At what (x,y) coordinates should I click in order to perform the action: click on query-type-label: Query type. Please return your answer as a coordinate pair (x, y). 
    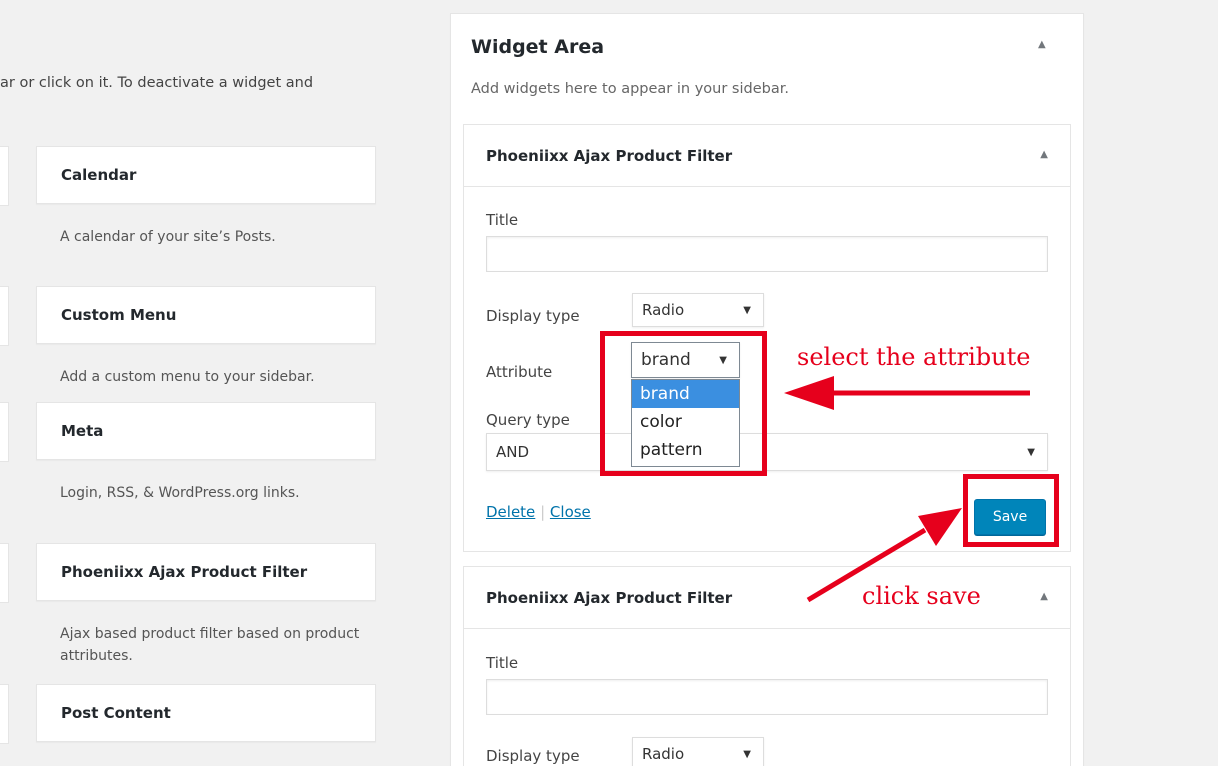
    Looking at the image, I should click on (528, 420).